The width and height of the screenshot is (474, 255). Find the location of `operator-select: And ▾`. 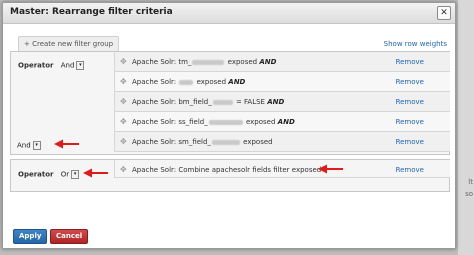

operator-select: And ▾ is located at coordinates (73, 65).